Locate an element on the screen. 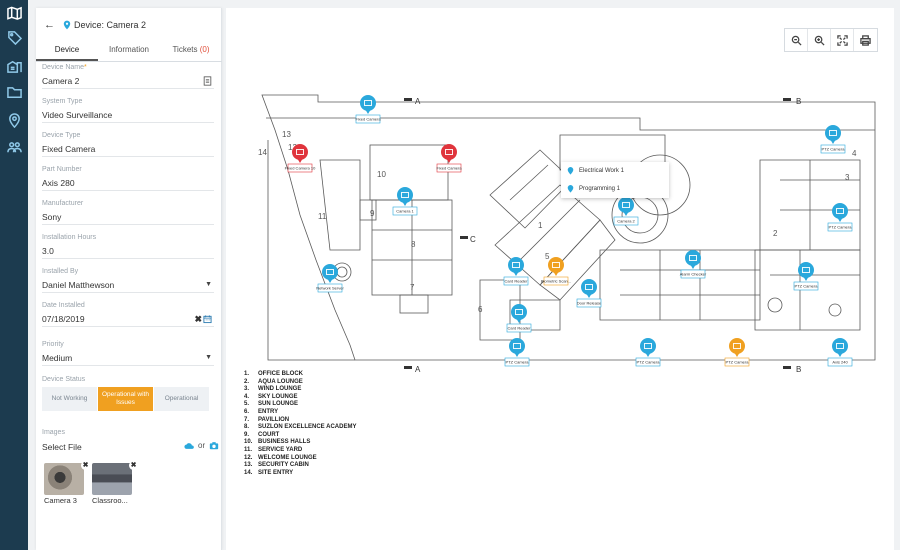  status-not-working: Not Working is located at coordinates (69, 399).